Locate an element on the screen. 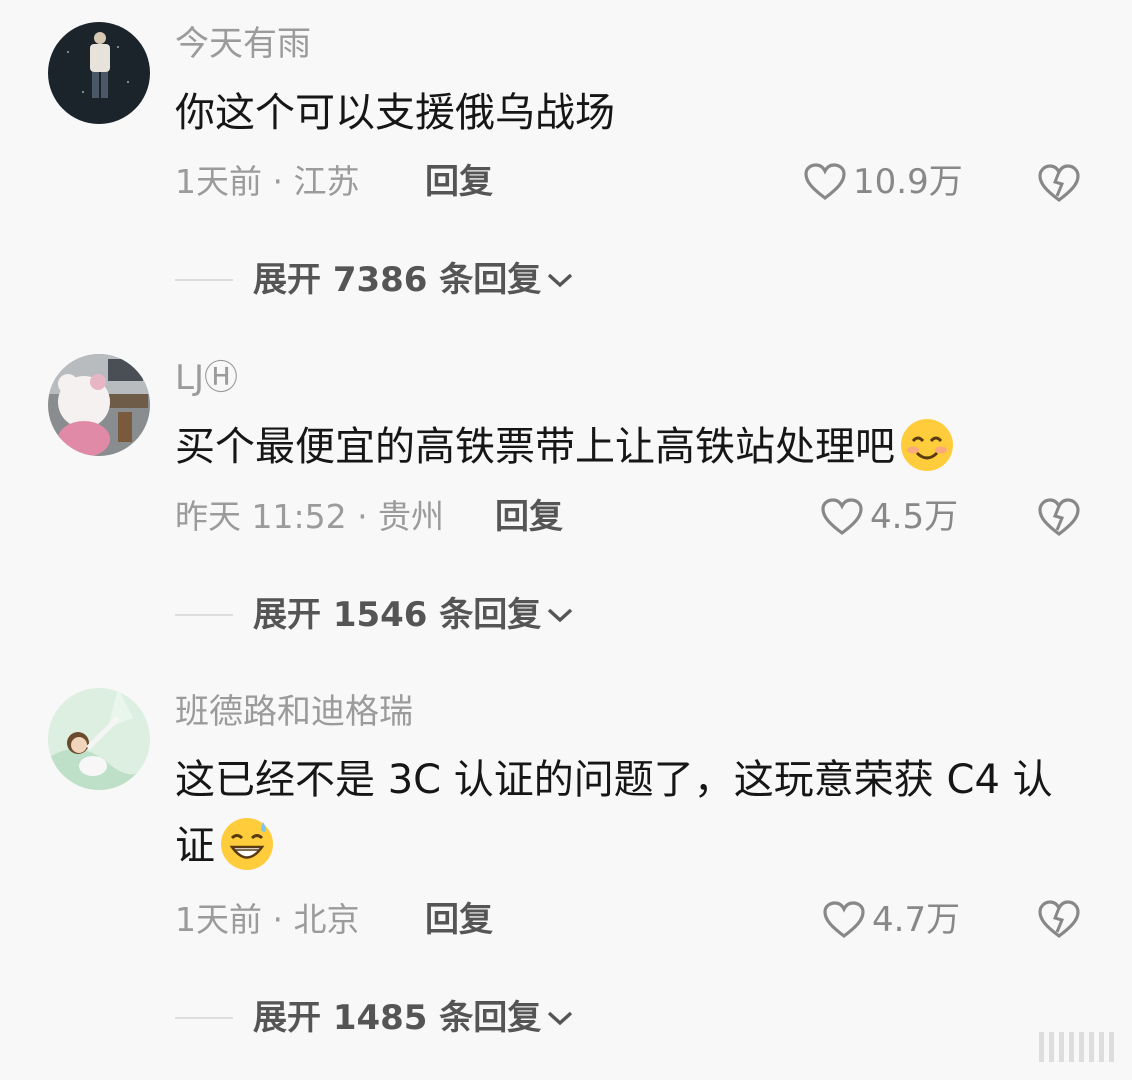  expand-replies-button: 展开 1546 条回复 is located at coordinates (375, 615).